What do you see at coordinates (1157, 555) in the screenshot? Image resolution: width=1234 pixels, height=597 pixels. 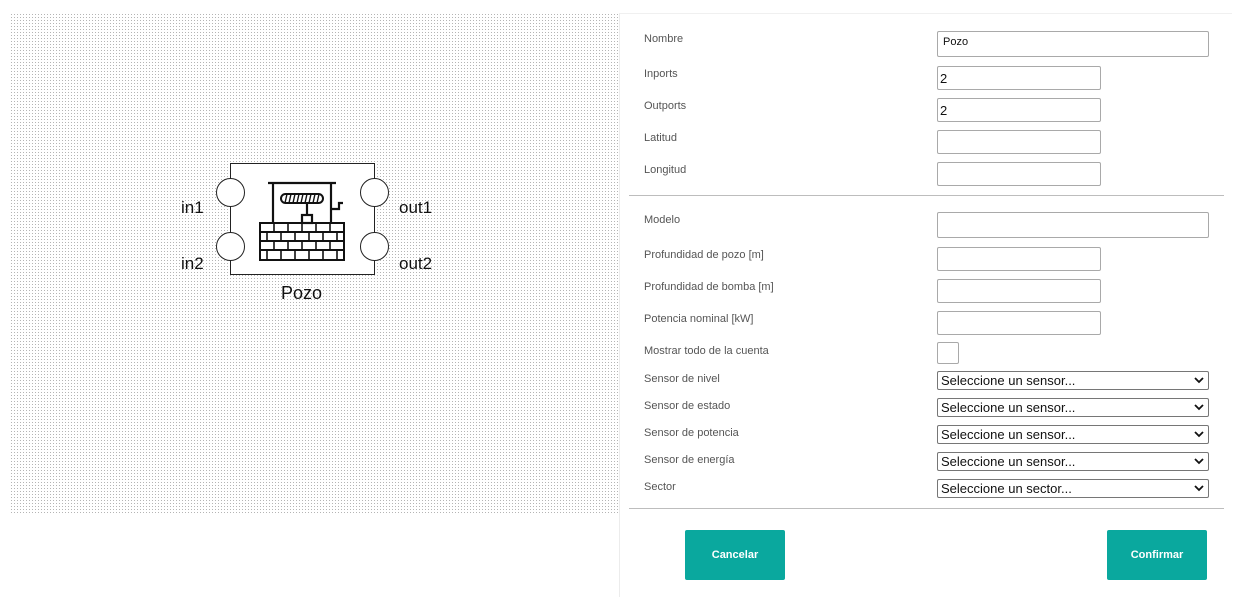 I see `confirm-button: Confirmar` at bounding box center [1157, 555].